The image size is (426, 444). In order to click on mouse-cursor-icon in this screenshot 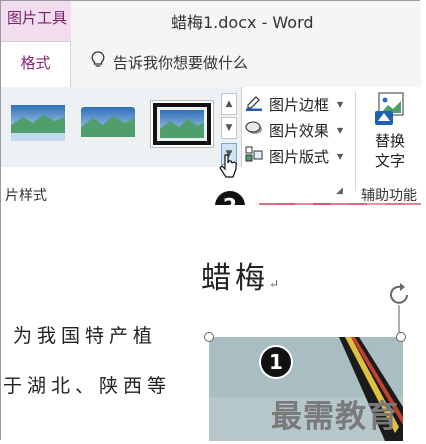, I will do `click(229, 168)`.